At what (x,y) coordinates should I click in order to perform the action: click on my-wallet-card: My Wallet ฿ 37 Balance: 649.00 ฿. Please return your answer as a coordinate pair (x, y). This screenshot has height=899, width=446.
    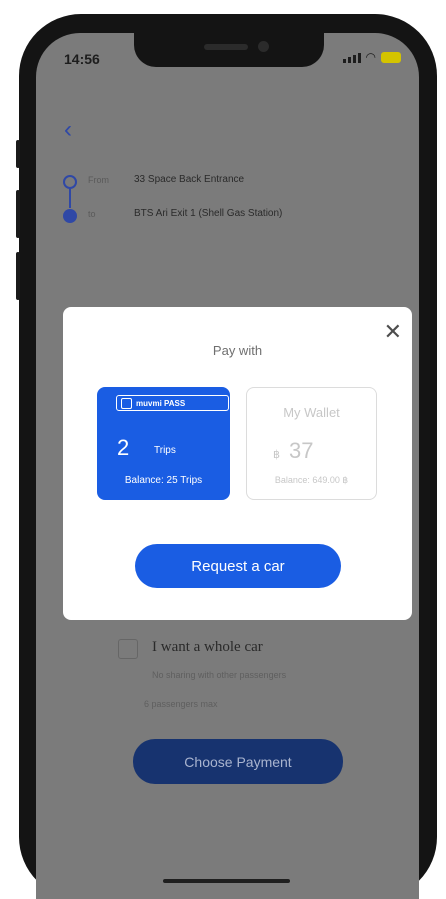
    Looking at the image, I should click on (311, 443).